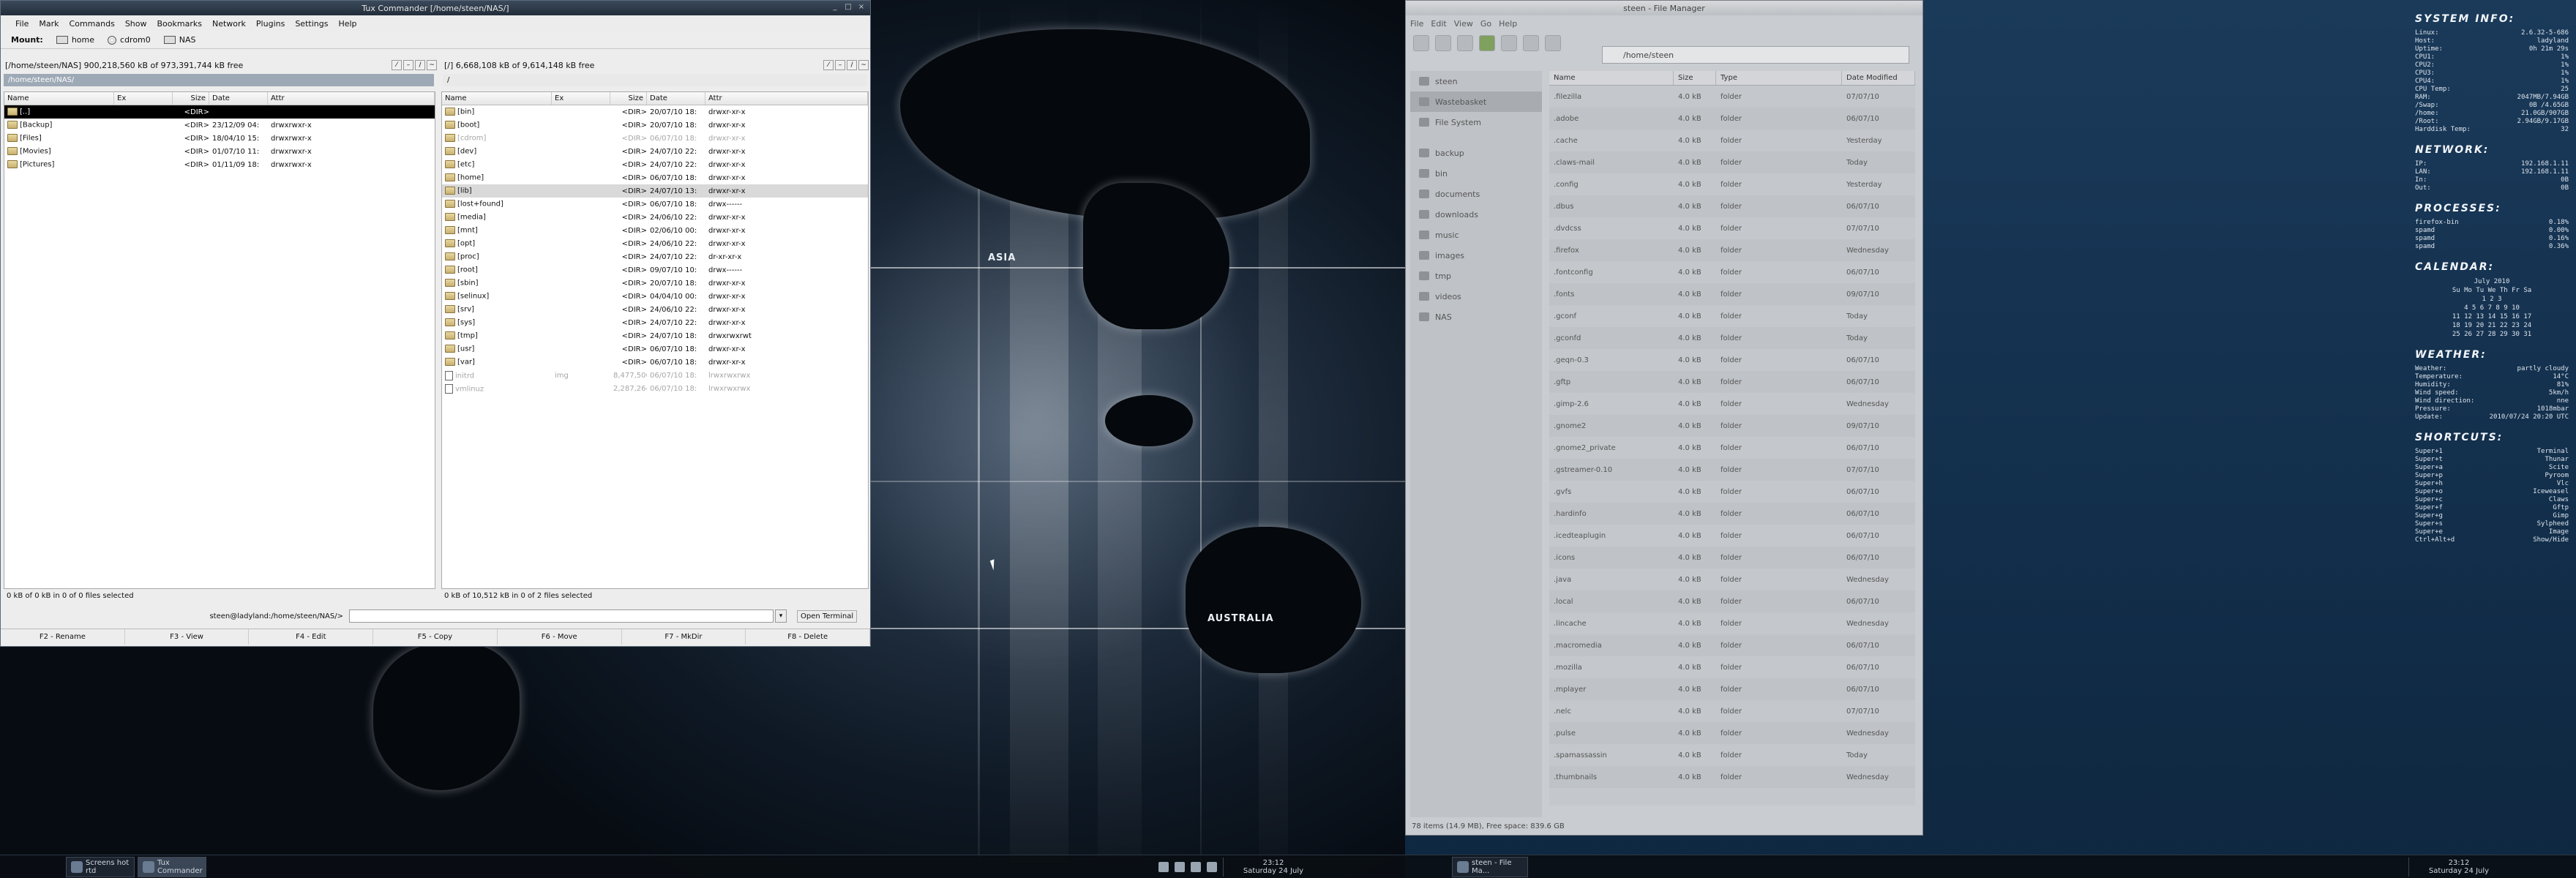 The height and width of the screenshot is (878, 2576). I want to click on file-row: [tmp] <DIR> 24/07/10 18: drwxrwxrwt, so click(655, 335).